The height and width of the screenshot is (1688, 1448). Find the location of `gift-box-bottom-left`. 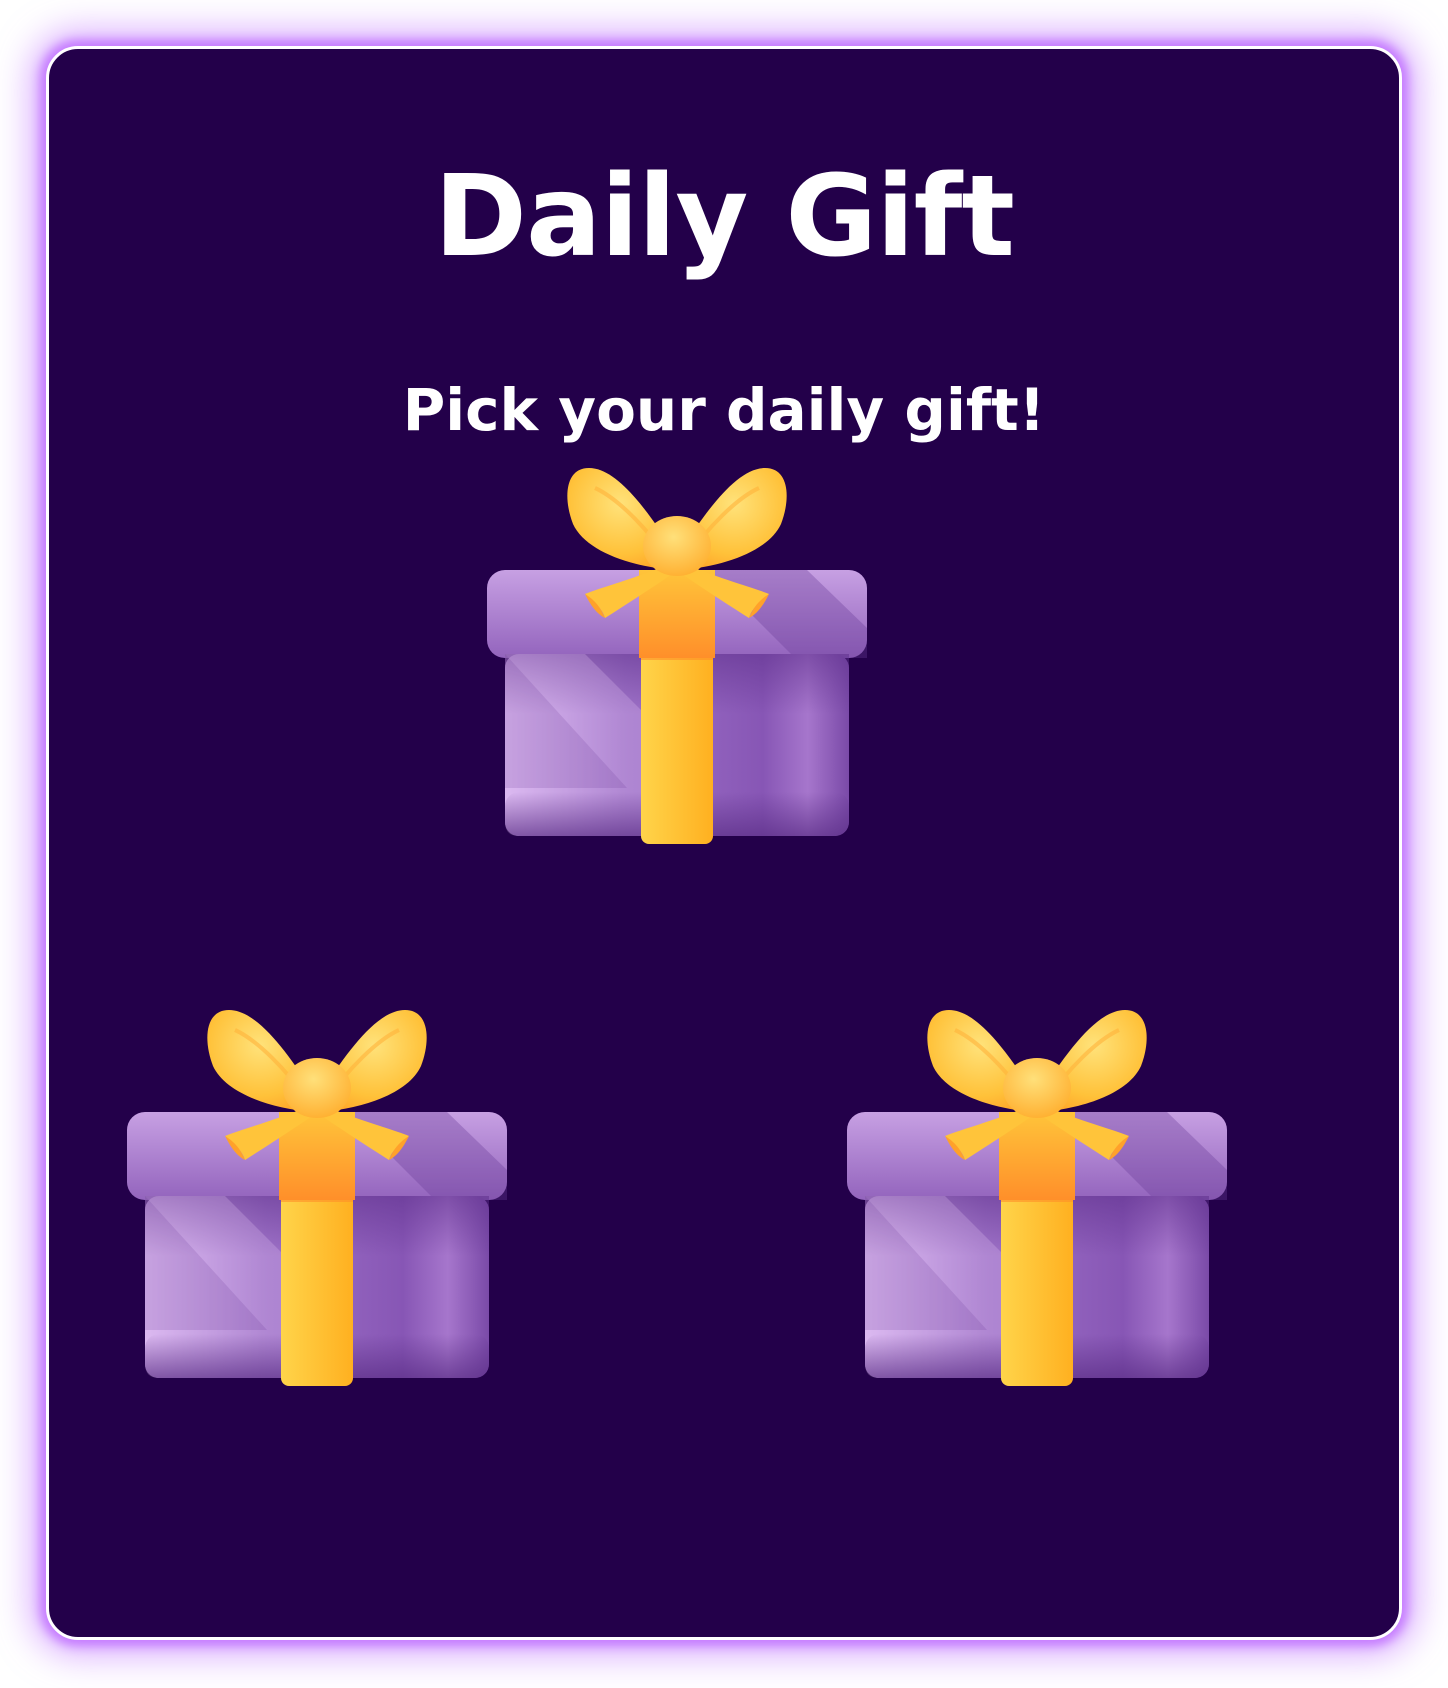

gift-box-bottom-left is located at coordinates (317, 1200).